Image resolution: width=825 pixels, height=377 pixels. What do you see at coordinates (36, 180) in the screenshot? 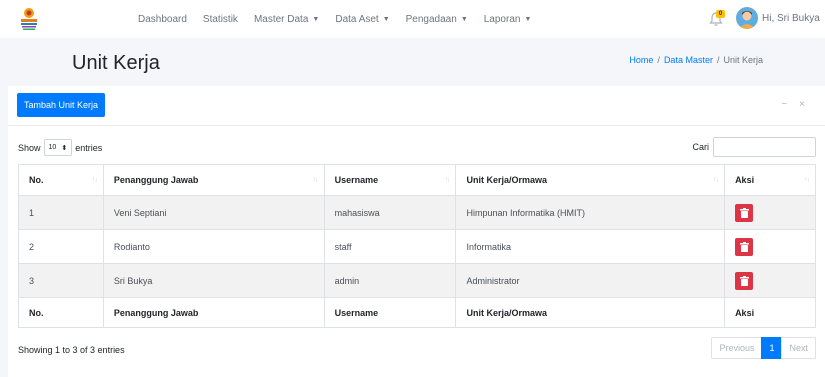
I see `column-header-label: No.` at bounding box center [36, 180].